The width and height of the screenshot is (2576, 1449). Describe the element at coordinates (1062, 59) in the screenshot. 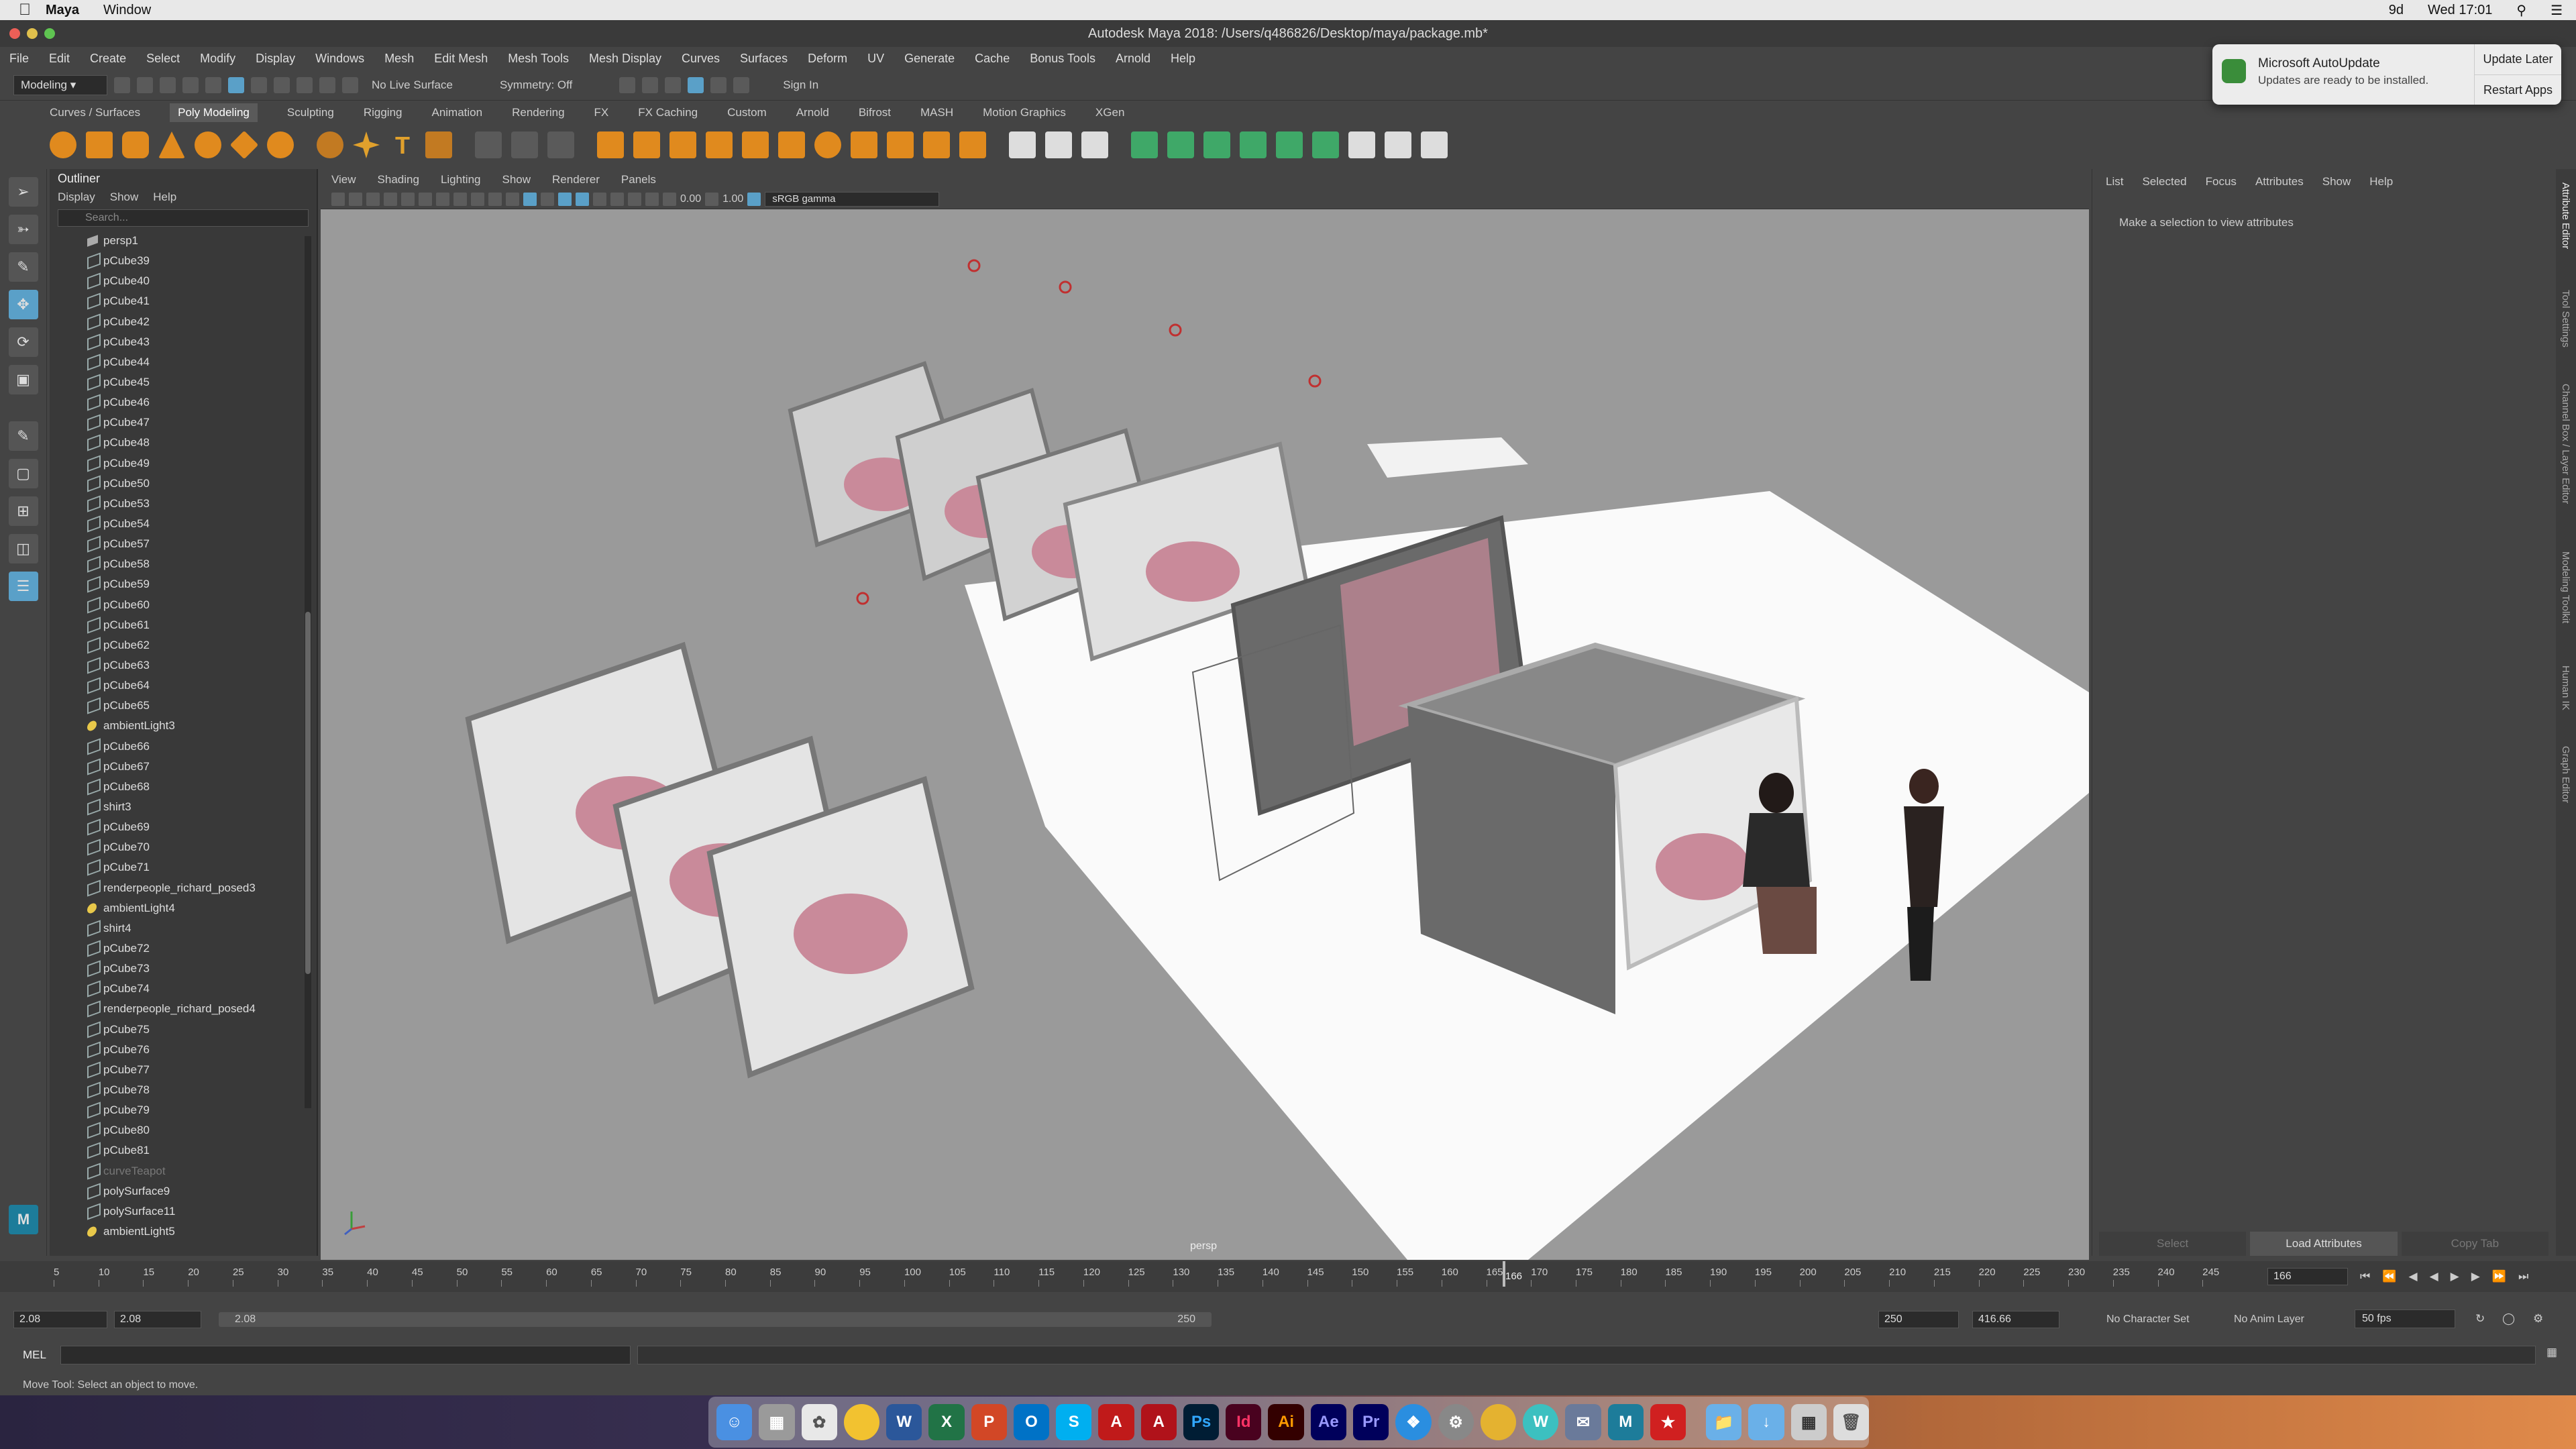

I see `menu-bonus-tools: Bonus Tools` at that location.